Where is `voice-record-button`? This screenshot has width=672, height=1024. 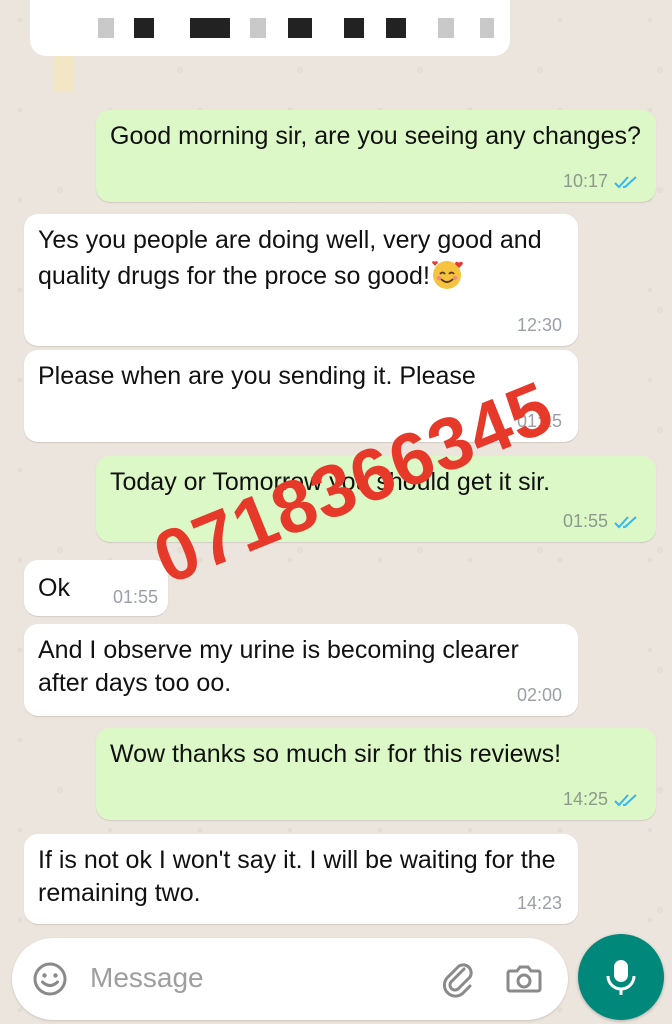
voice-record-button is located at coordinates (621, 977).